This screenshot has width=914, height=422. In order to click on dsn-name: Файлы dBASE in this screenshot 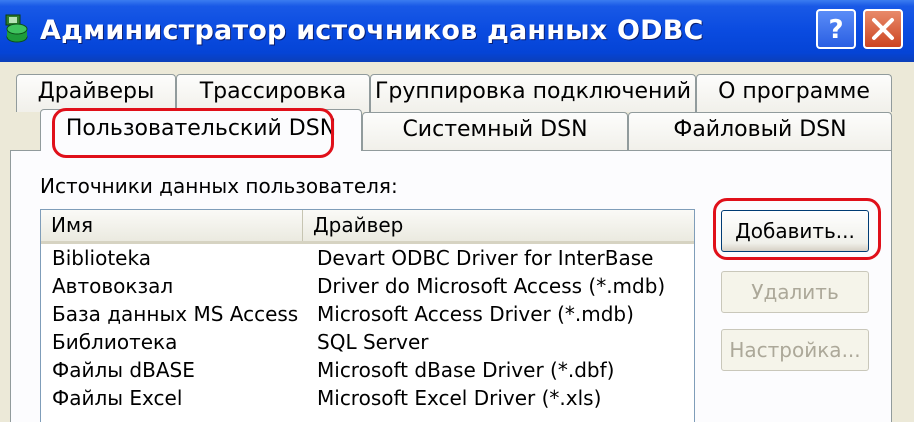, I will do `click(123, 370)`.